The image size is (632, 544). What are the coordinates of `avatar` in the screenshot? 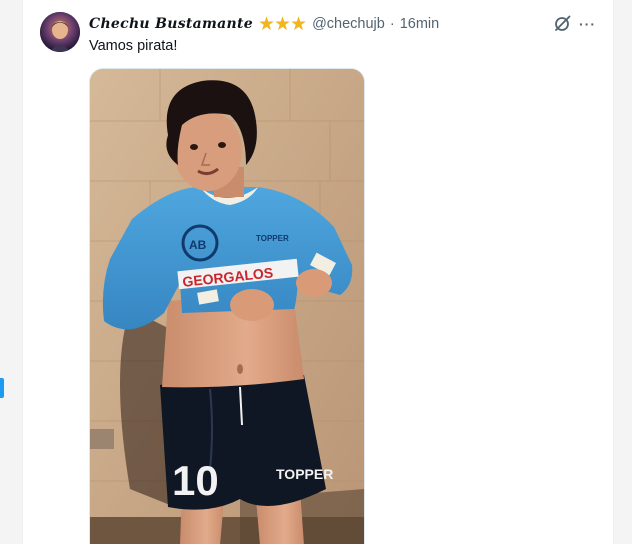 It's located at (60, 32).